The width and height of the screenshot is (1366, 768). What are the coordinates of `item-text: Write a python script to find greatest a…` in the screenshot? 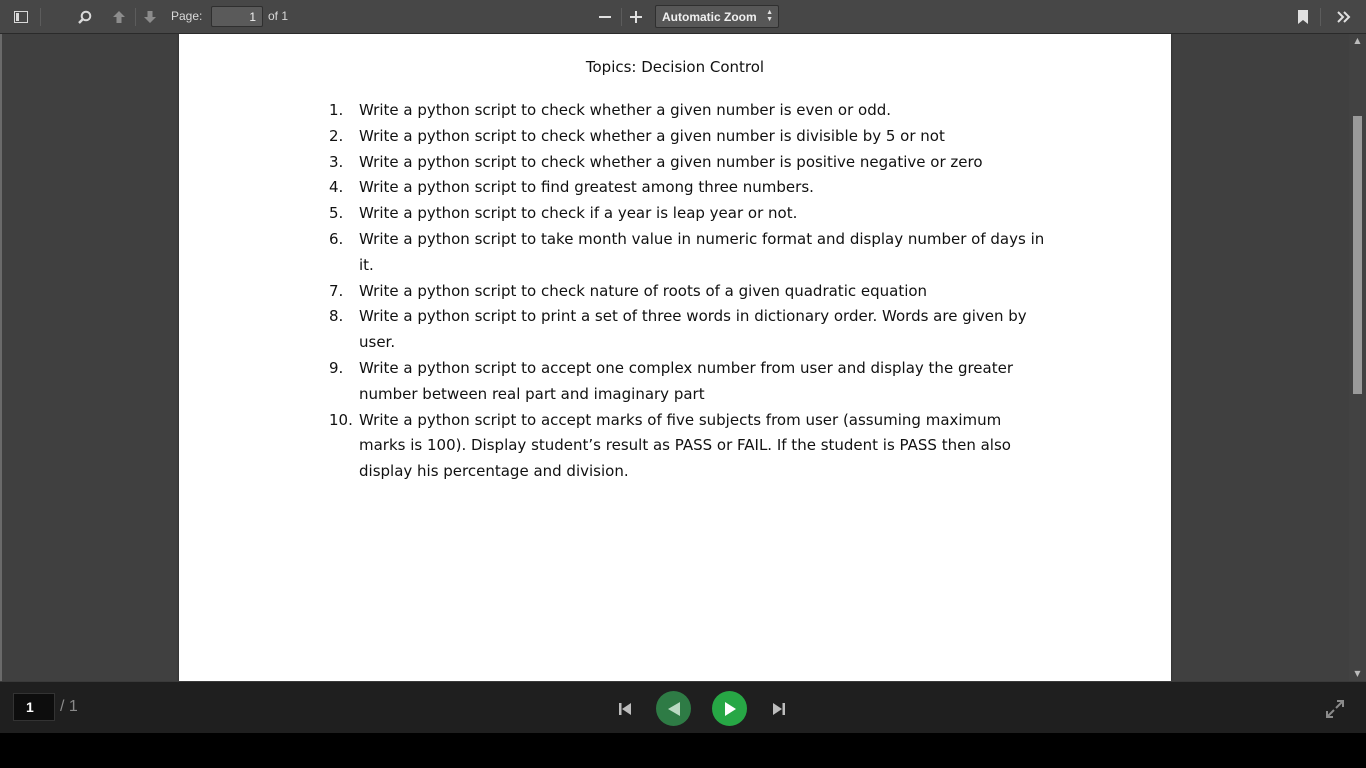 It's located at (586, 187).